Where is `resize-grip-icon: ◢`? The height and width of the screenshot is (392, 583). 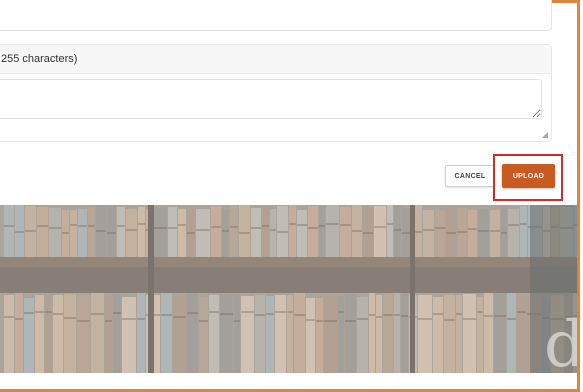
resize-grip-icon: ◢ is located at coordinates (545, 134).